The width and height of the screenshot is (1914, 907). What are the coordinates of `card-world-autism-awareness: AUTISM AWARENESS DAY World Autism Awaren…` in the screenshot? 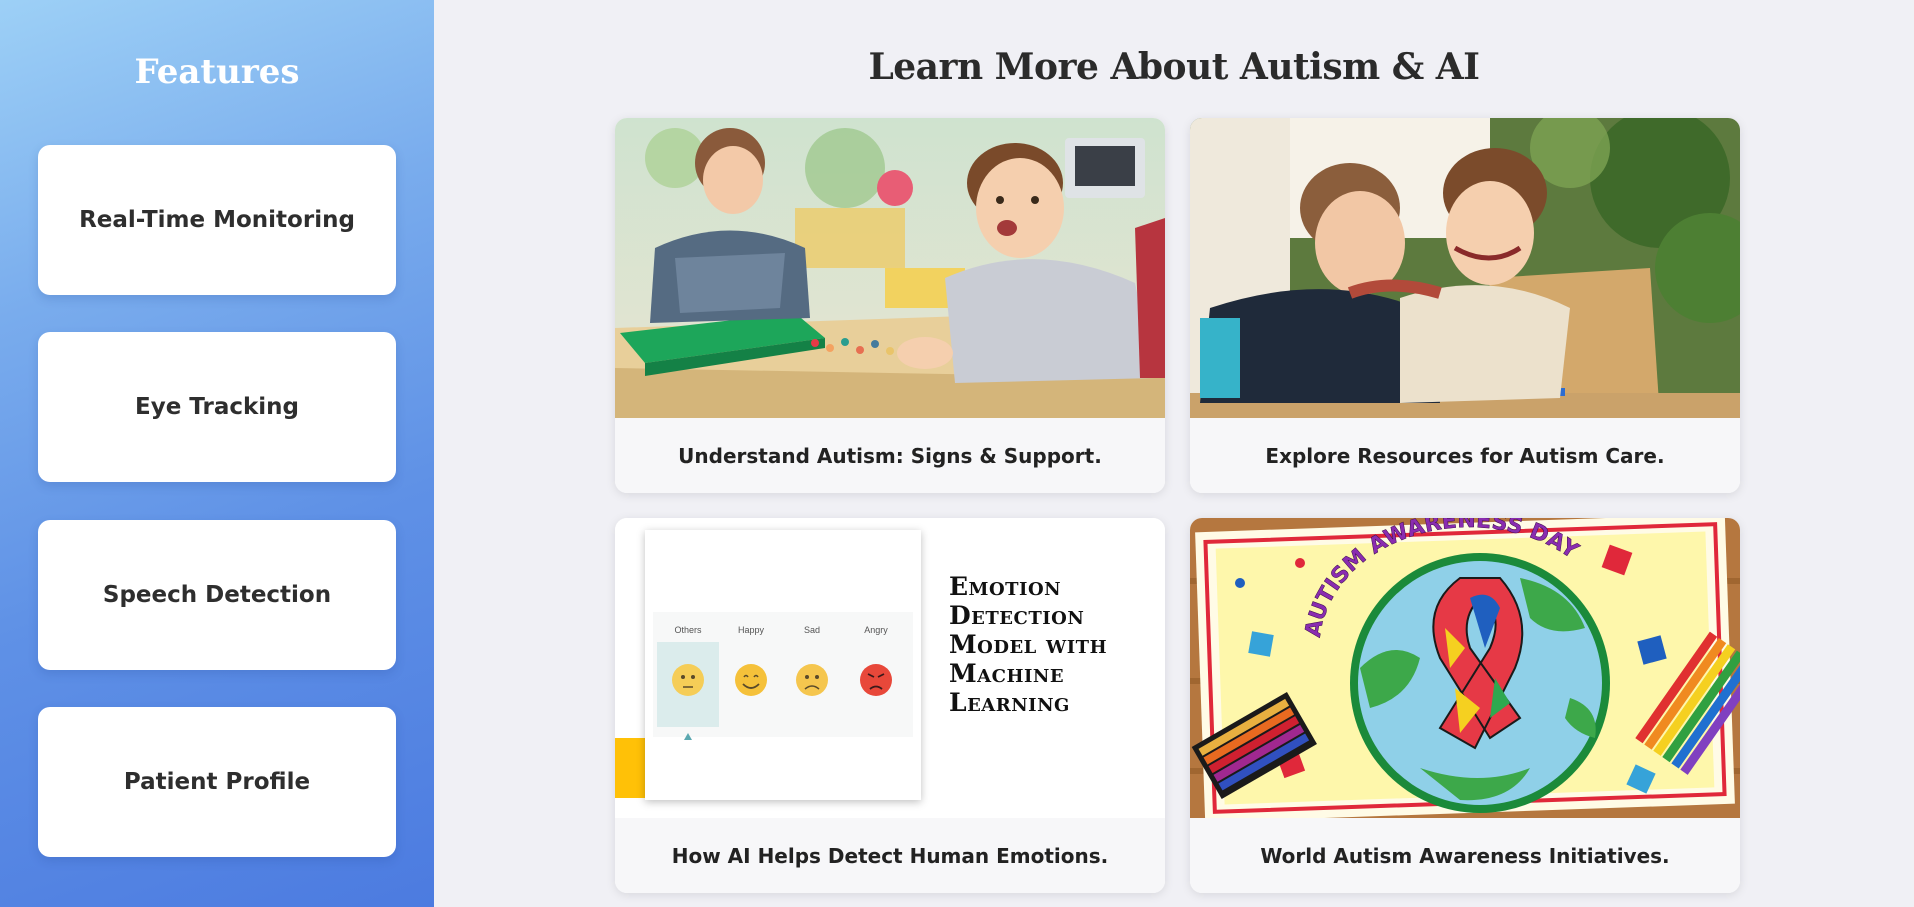 It's located at (1465, 705).